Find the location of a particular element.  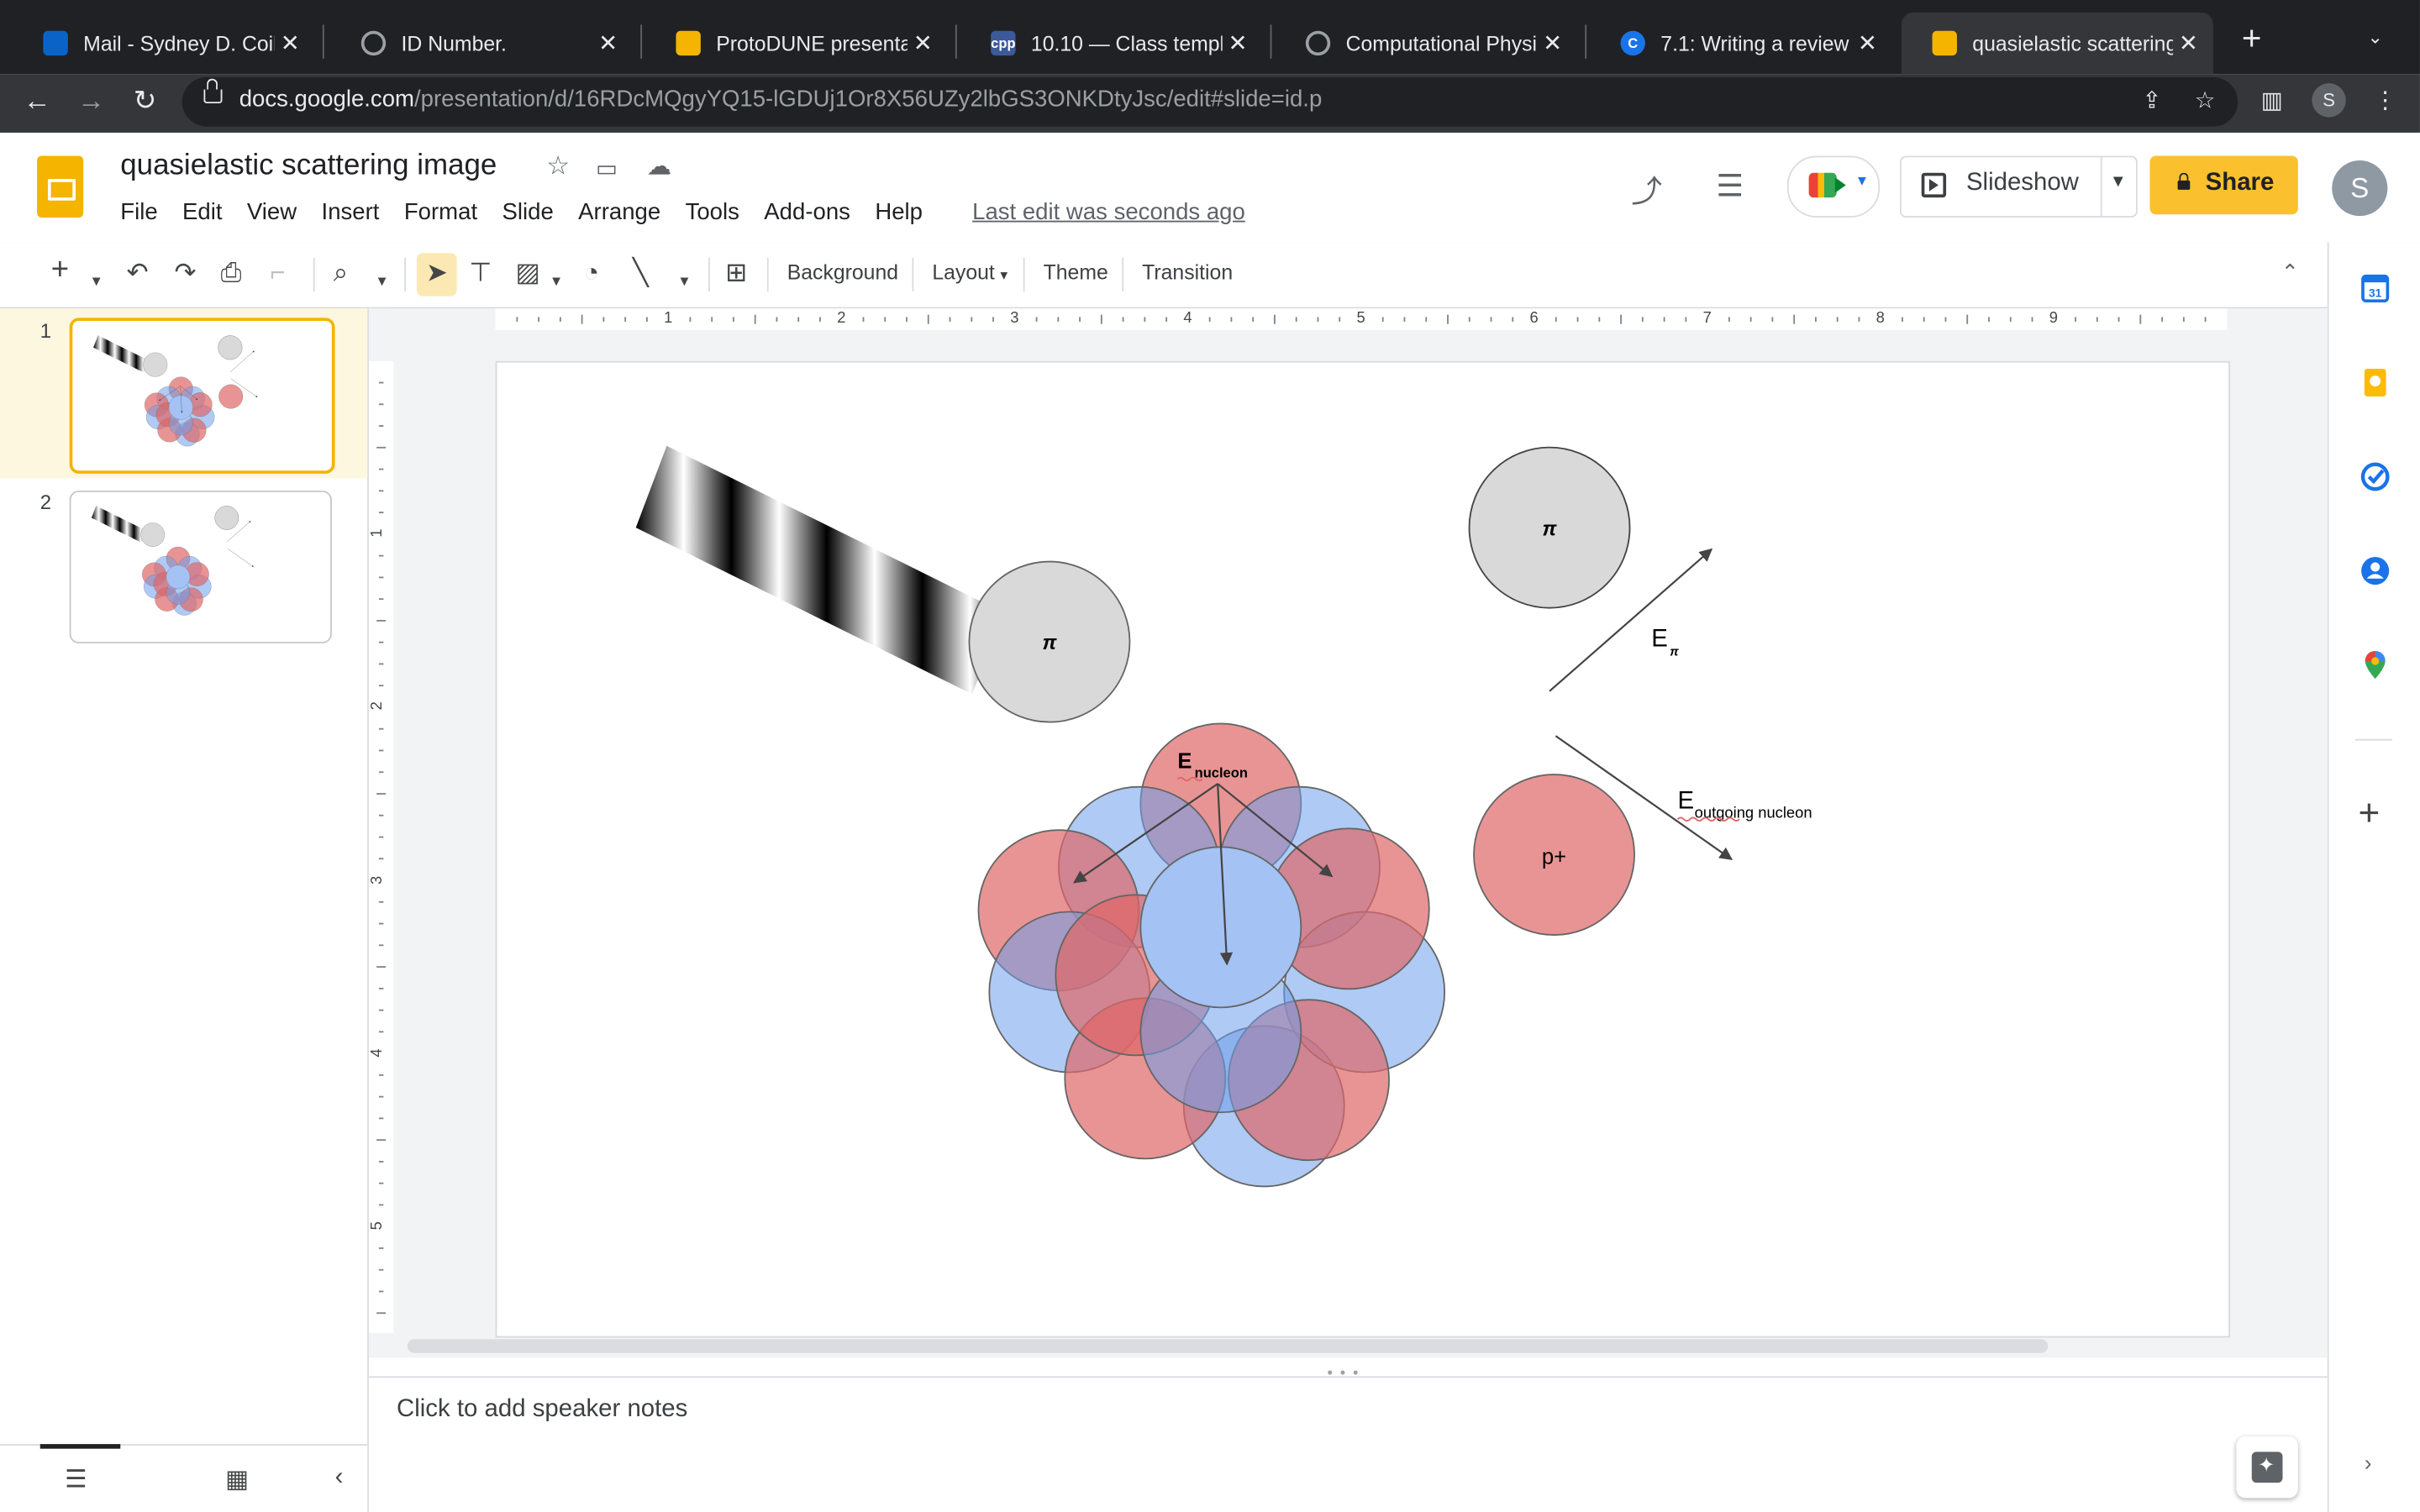

notes-resize-handle: • • • is located at coordinates (1344, 1373).